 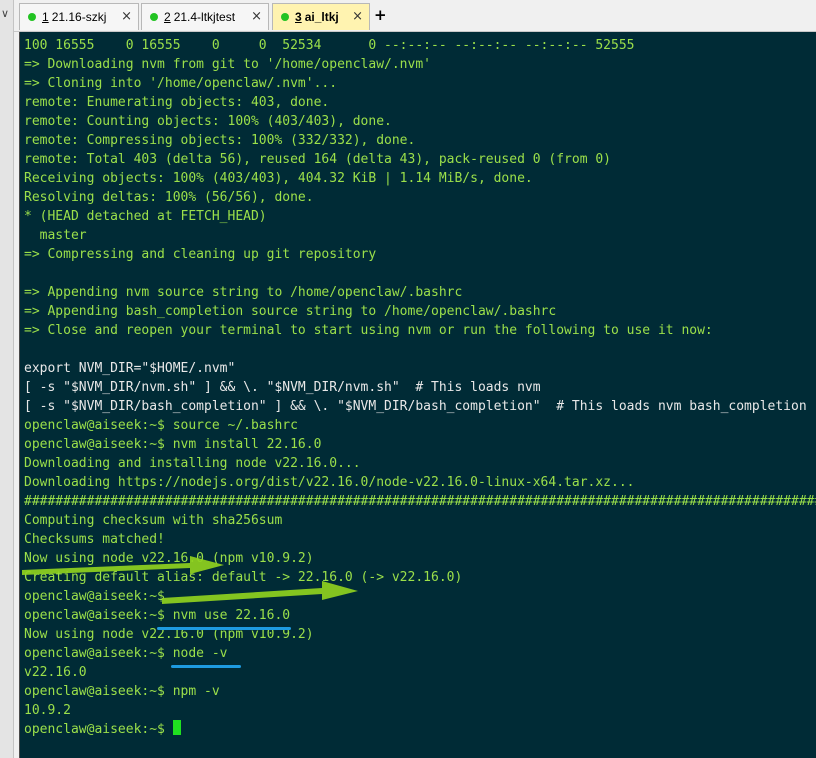 I want to click on tab-number: 1, so click(x=45, y=17).